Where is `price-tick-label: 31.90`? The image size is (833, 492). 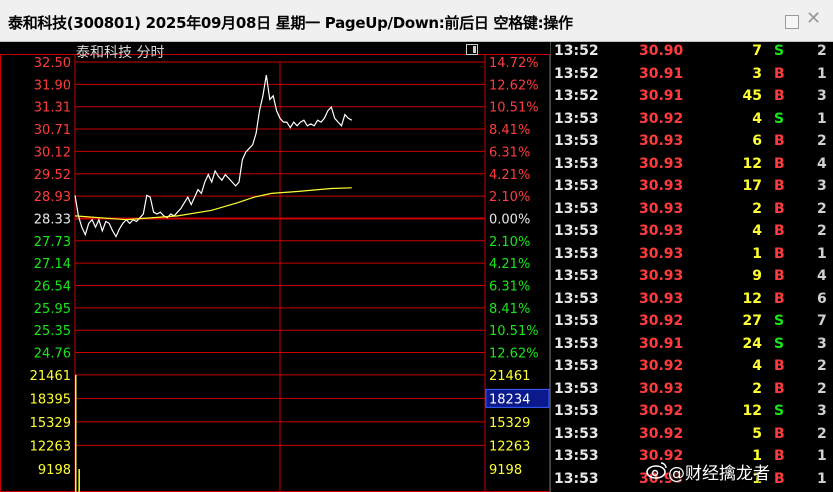
price-tick-label: 31.90 is located at coordinates (52, 85).